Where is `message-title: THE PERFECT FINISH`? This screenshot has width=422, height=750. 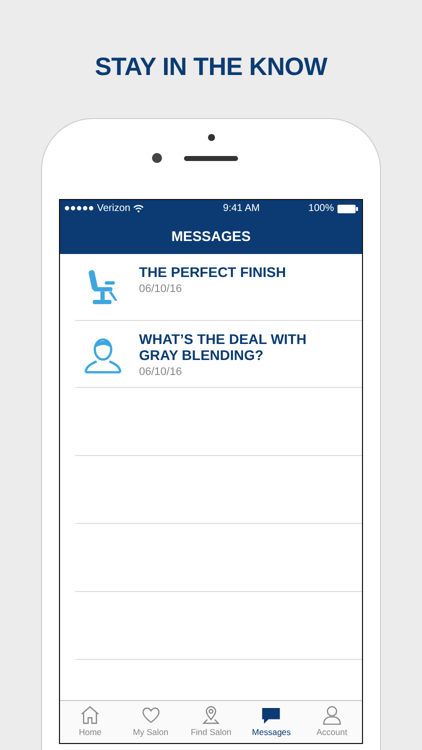
message-title: THE PERFECT FINISH is located at coordinates (213, 272).